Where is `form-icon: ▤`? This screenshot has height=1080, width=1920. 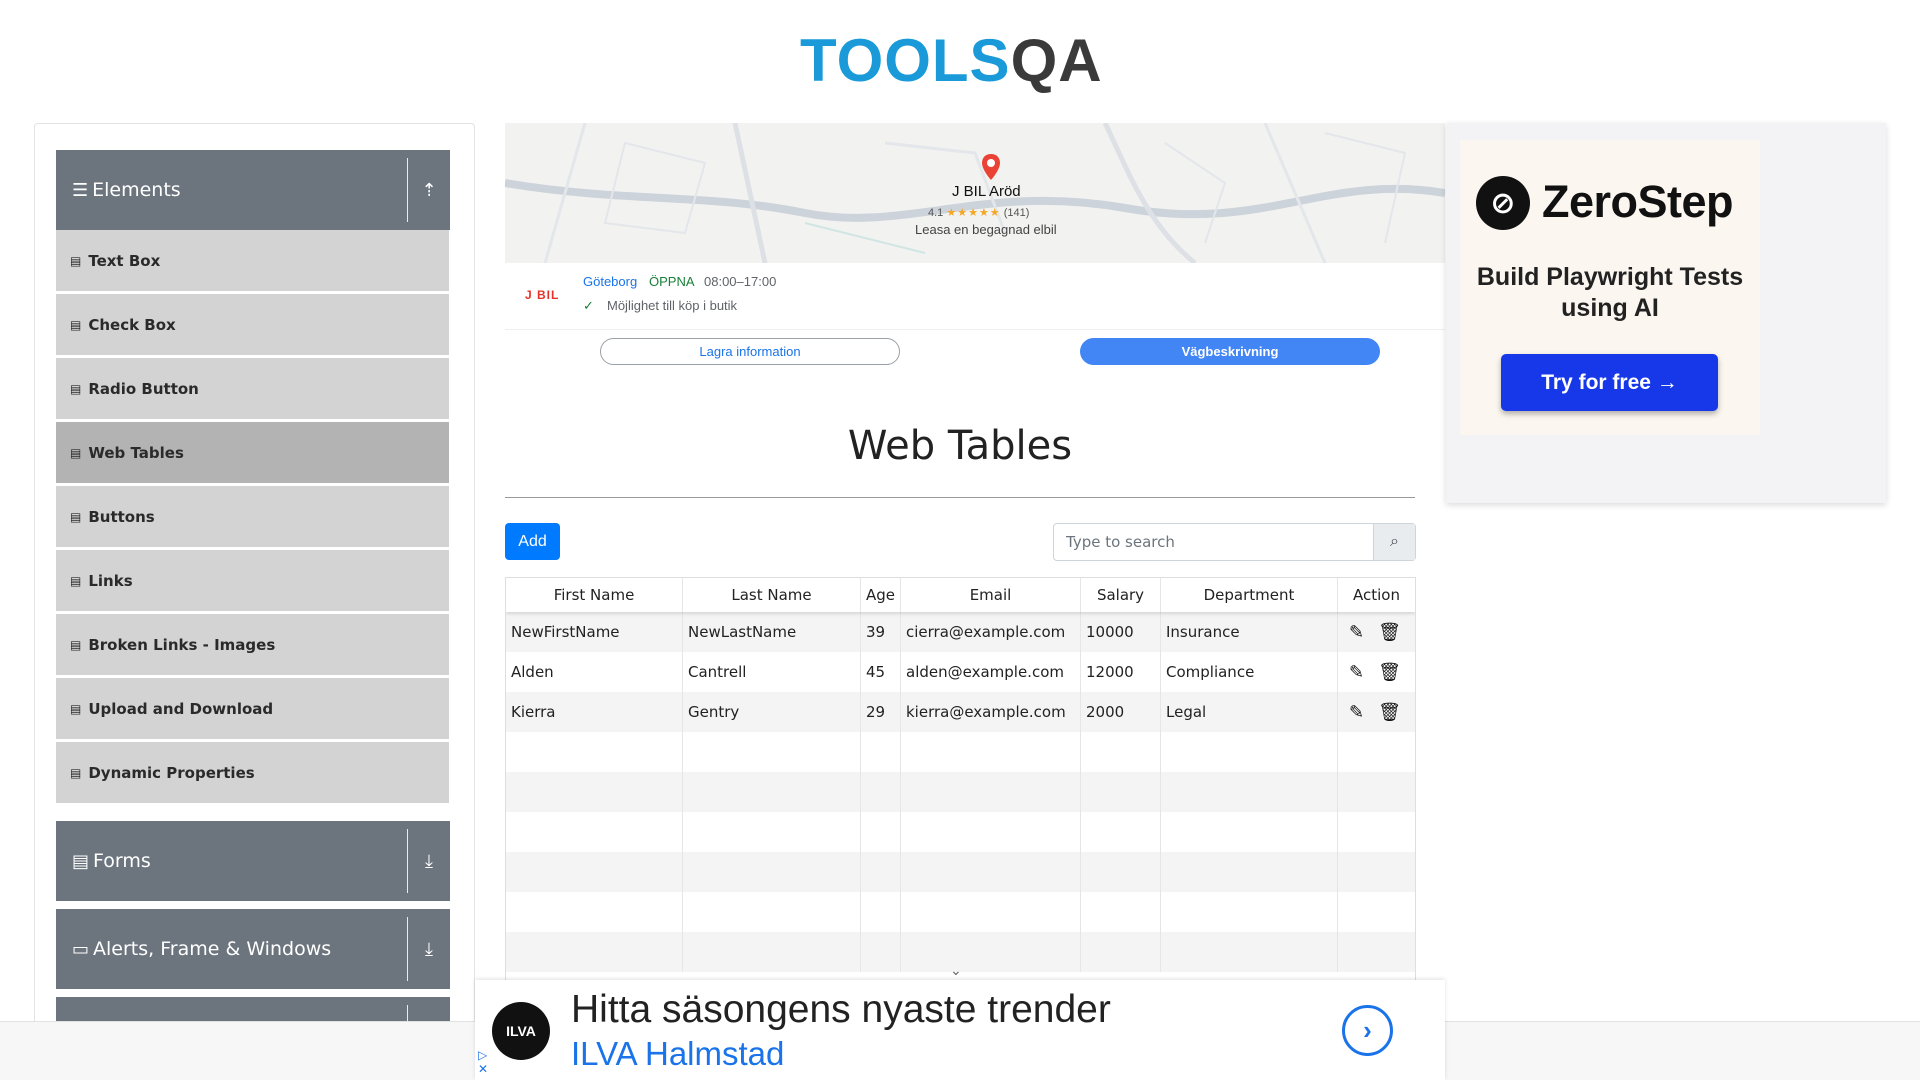
form-icon: ▤ is located at coordinates (81, 861).